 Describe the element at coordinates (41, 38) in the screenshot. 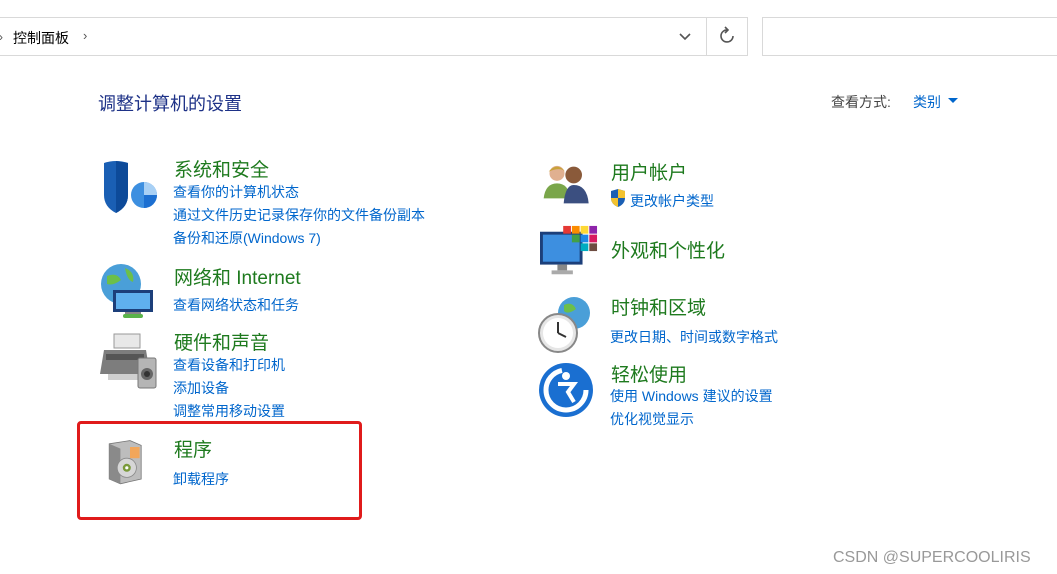

I see `breadcrumb-control-panel: 控制面板` at that location.